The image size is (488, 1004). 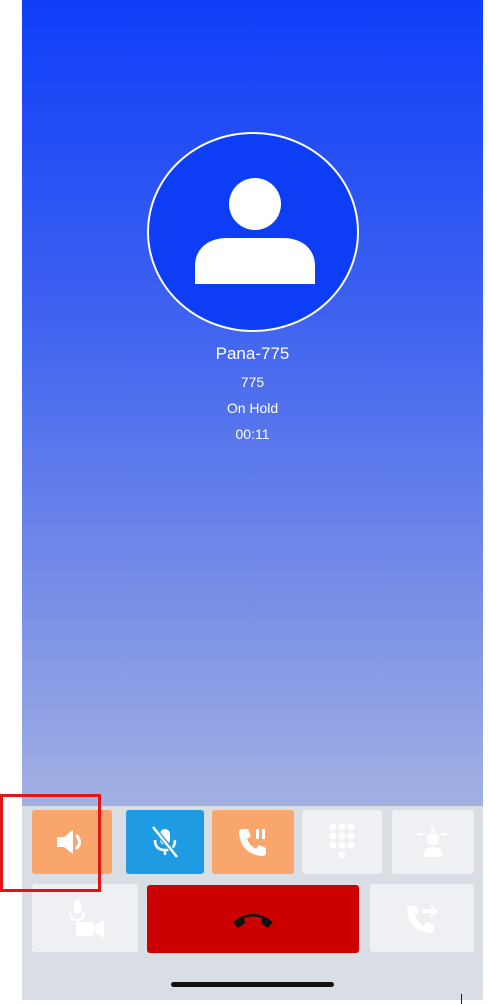 I want to click on speaker-button, so click(x=72, y=842).